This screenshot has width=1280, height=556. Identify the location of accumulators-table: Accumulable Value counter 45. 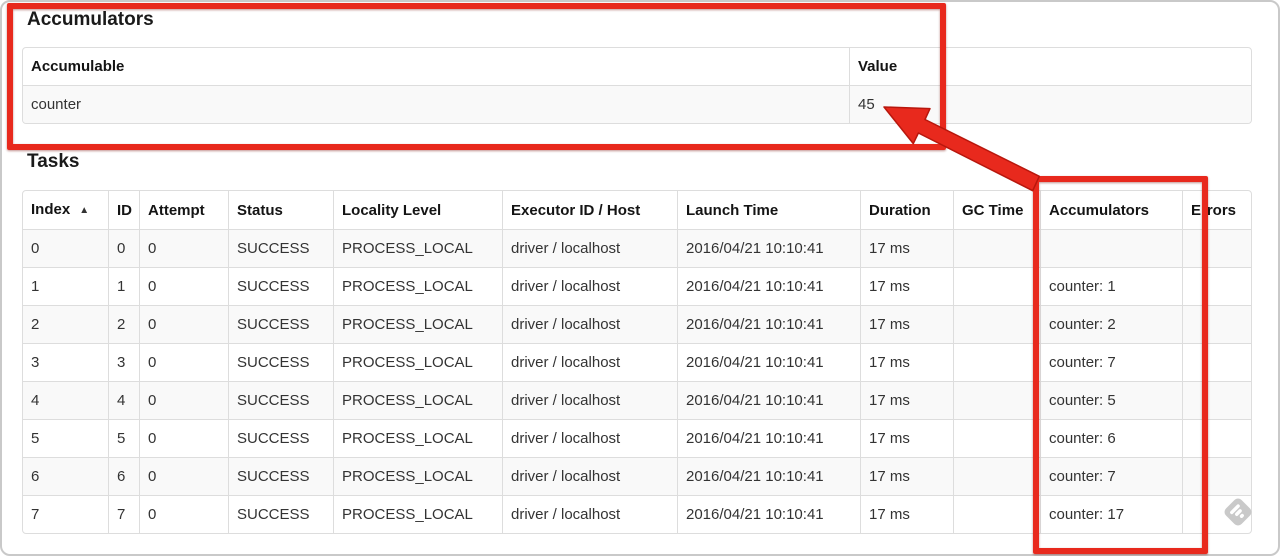
(637, 85).